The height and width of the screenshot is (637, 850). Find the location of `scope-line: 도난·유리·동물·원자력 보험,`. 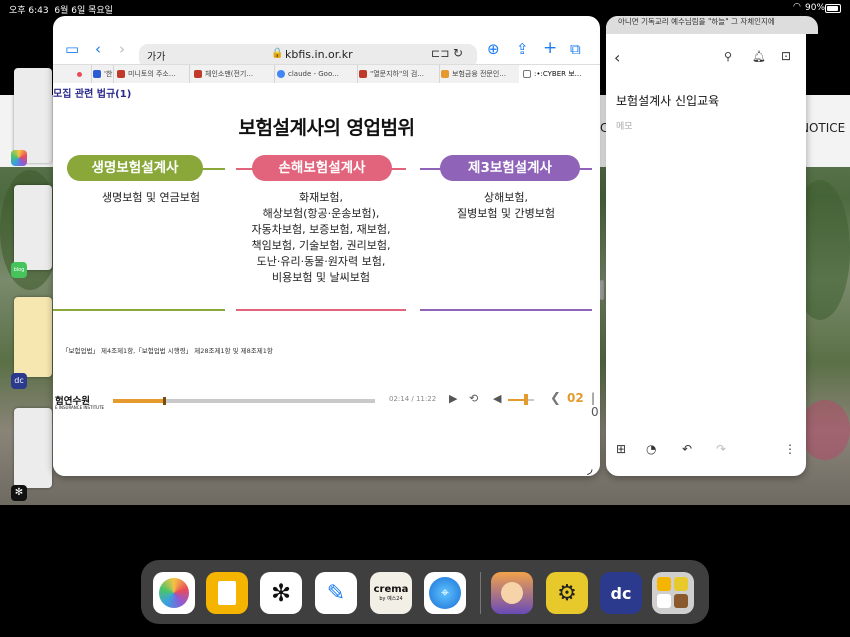

scope-line: 도난·유리·동물·원자력 보험, is located at coordinates (321, 261).